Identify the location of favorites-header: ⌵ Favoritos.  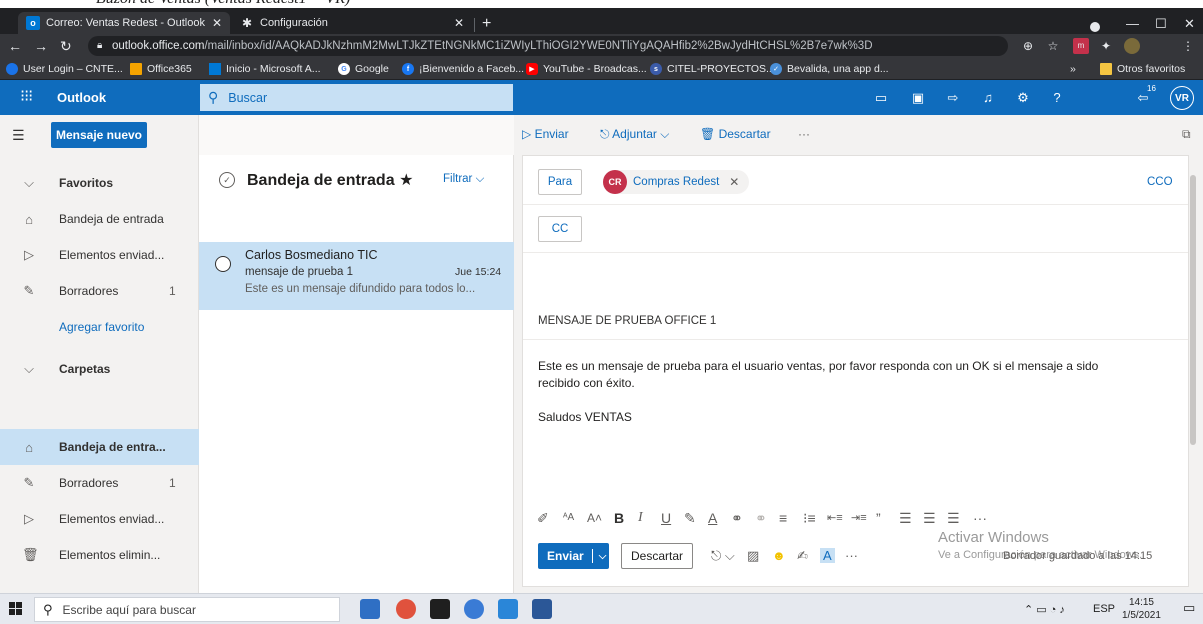
(99, 183).